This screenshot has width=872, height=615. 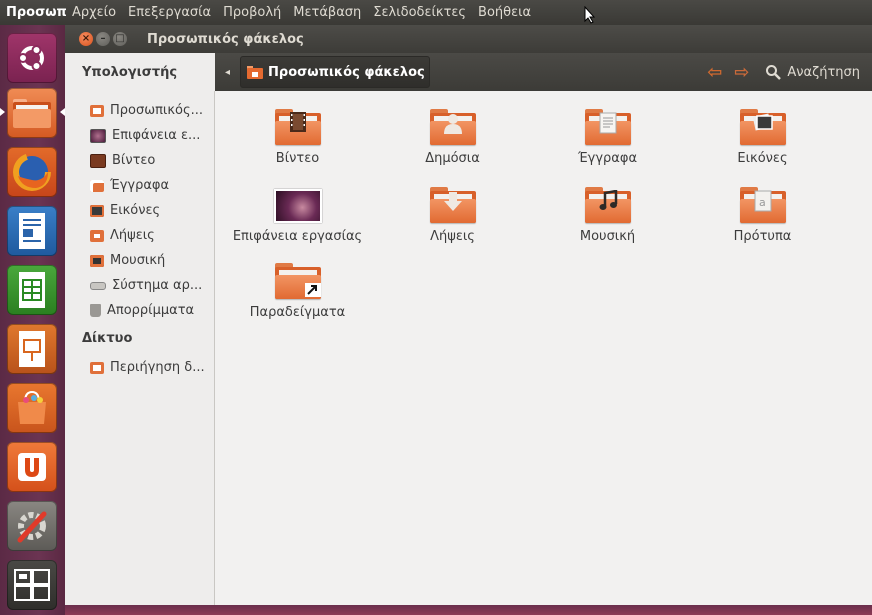 What do you see at coordinates (135, 210) in the screenshot?
I see `sidebar-item-label: Εικόνες` at bounding box center [135, 210].